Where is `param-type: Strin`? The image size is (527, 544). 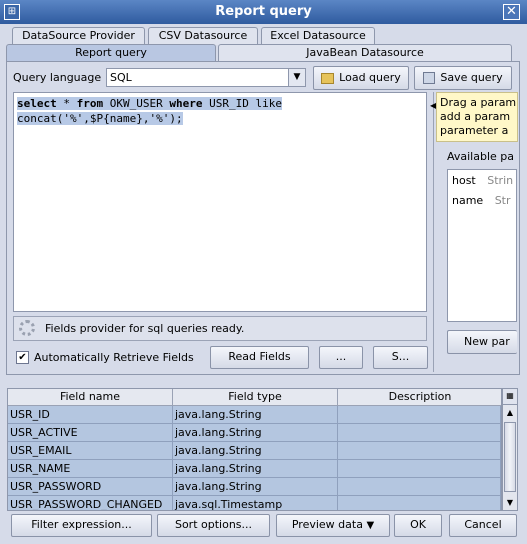
param-type: Strin is located at coordinates (500, 180).